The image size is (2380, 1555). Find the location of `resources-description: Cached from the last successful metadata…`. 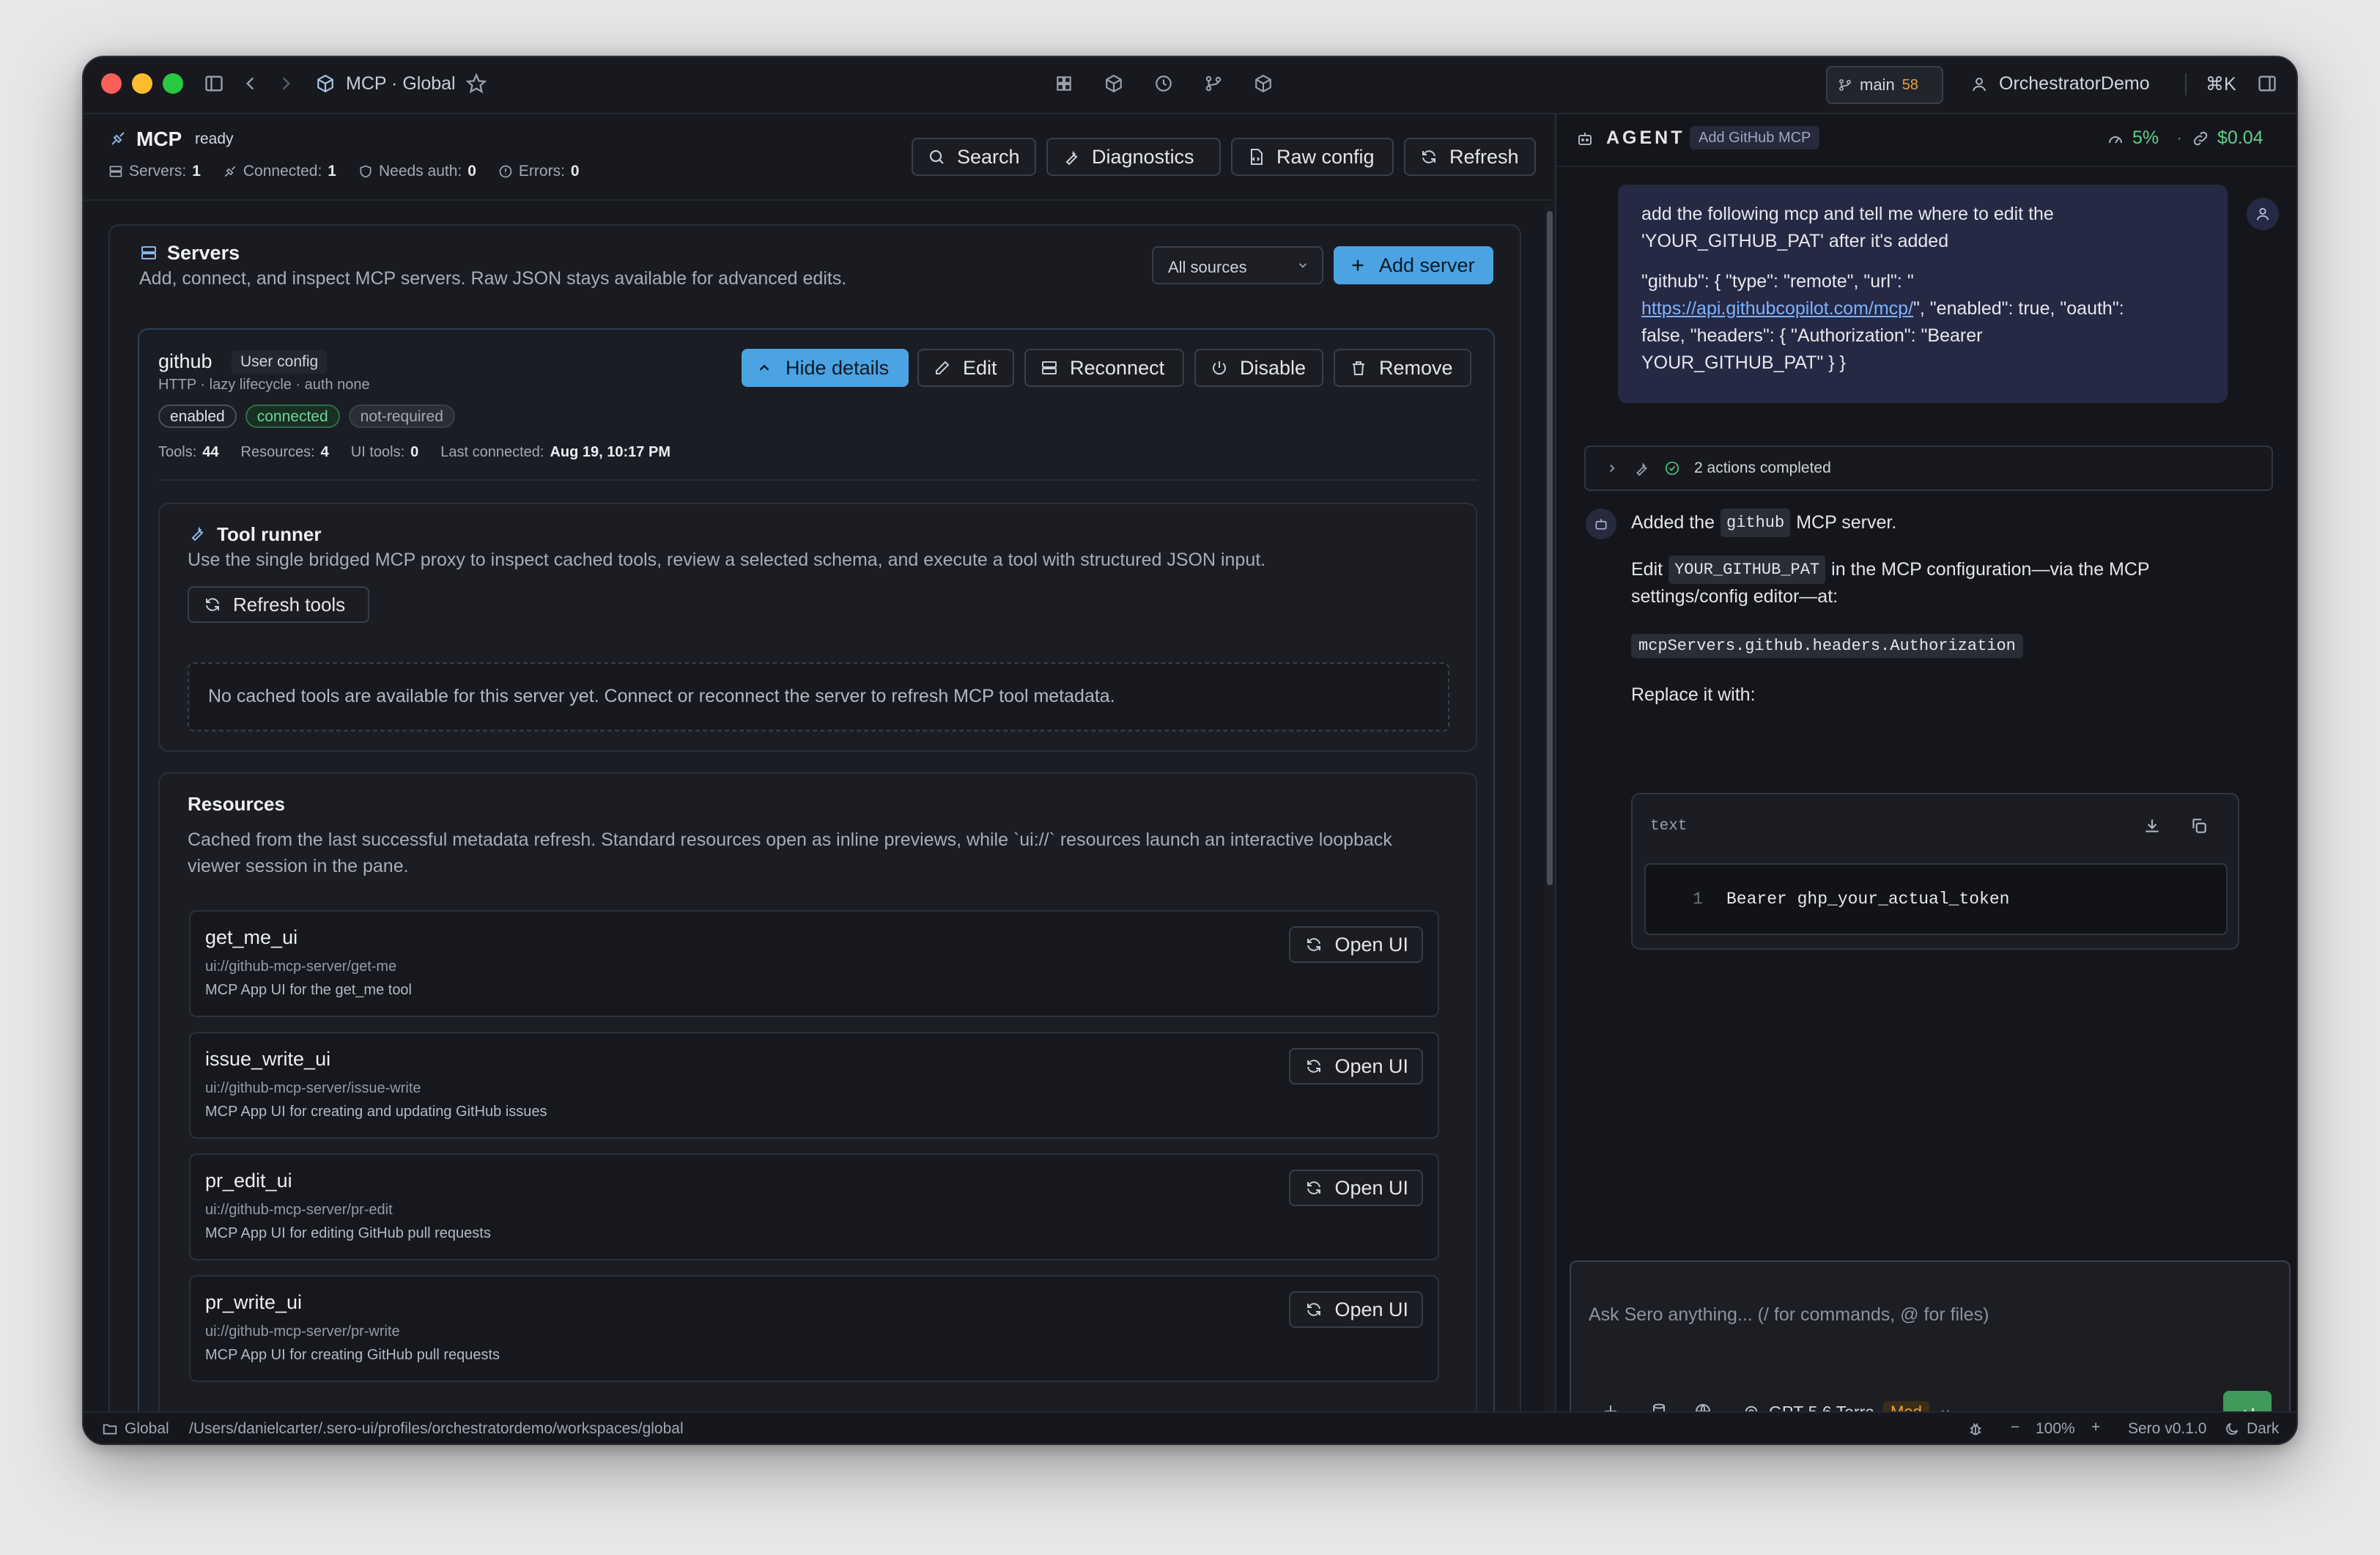

resources-description: Cached from the last successful metadata… is located at coordinates (790, 853).